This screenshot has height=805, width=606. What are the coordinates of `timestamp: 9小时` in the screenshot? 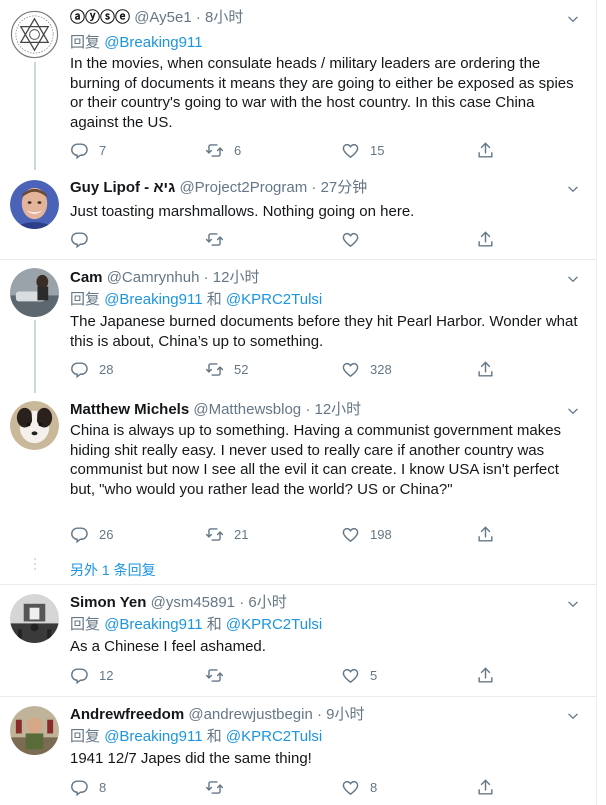 It's located at (345, 714).